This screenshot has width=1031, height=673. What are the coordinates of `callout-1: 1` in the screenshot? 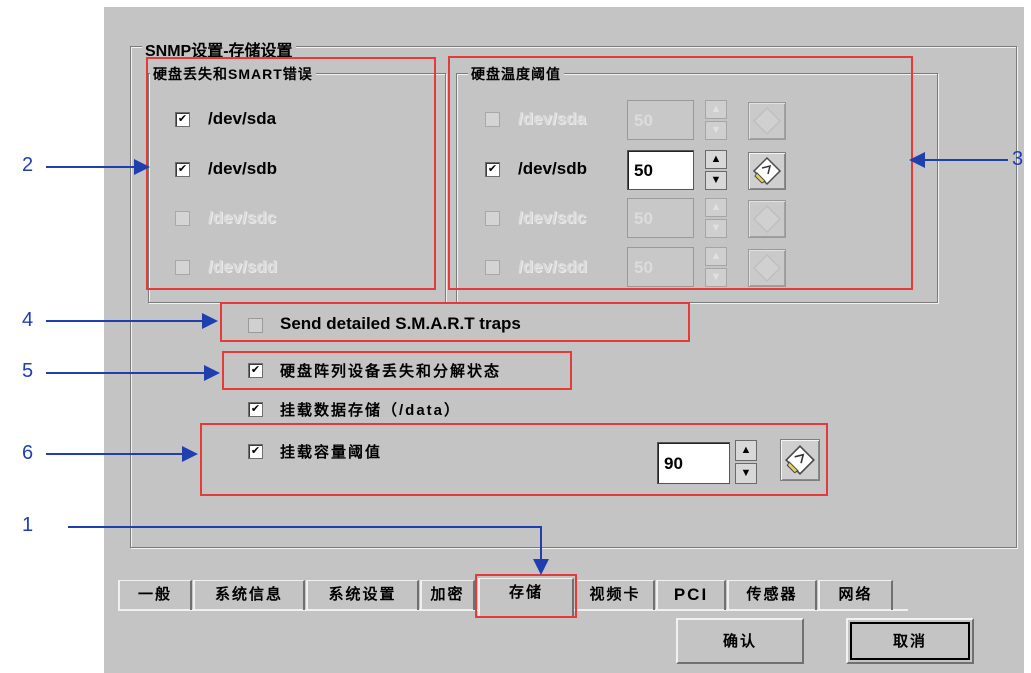 It's located at (28, 525).